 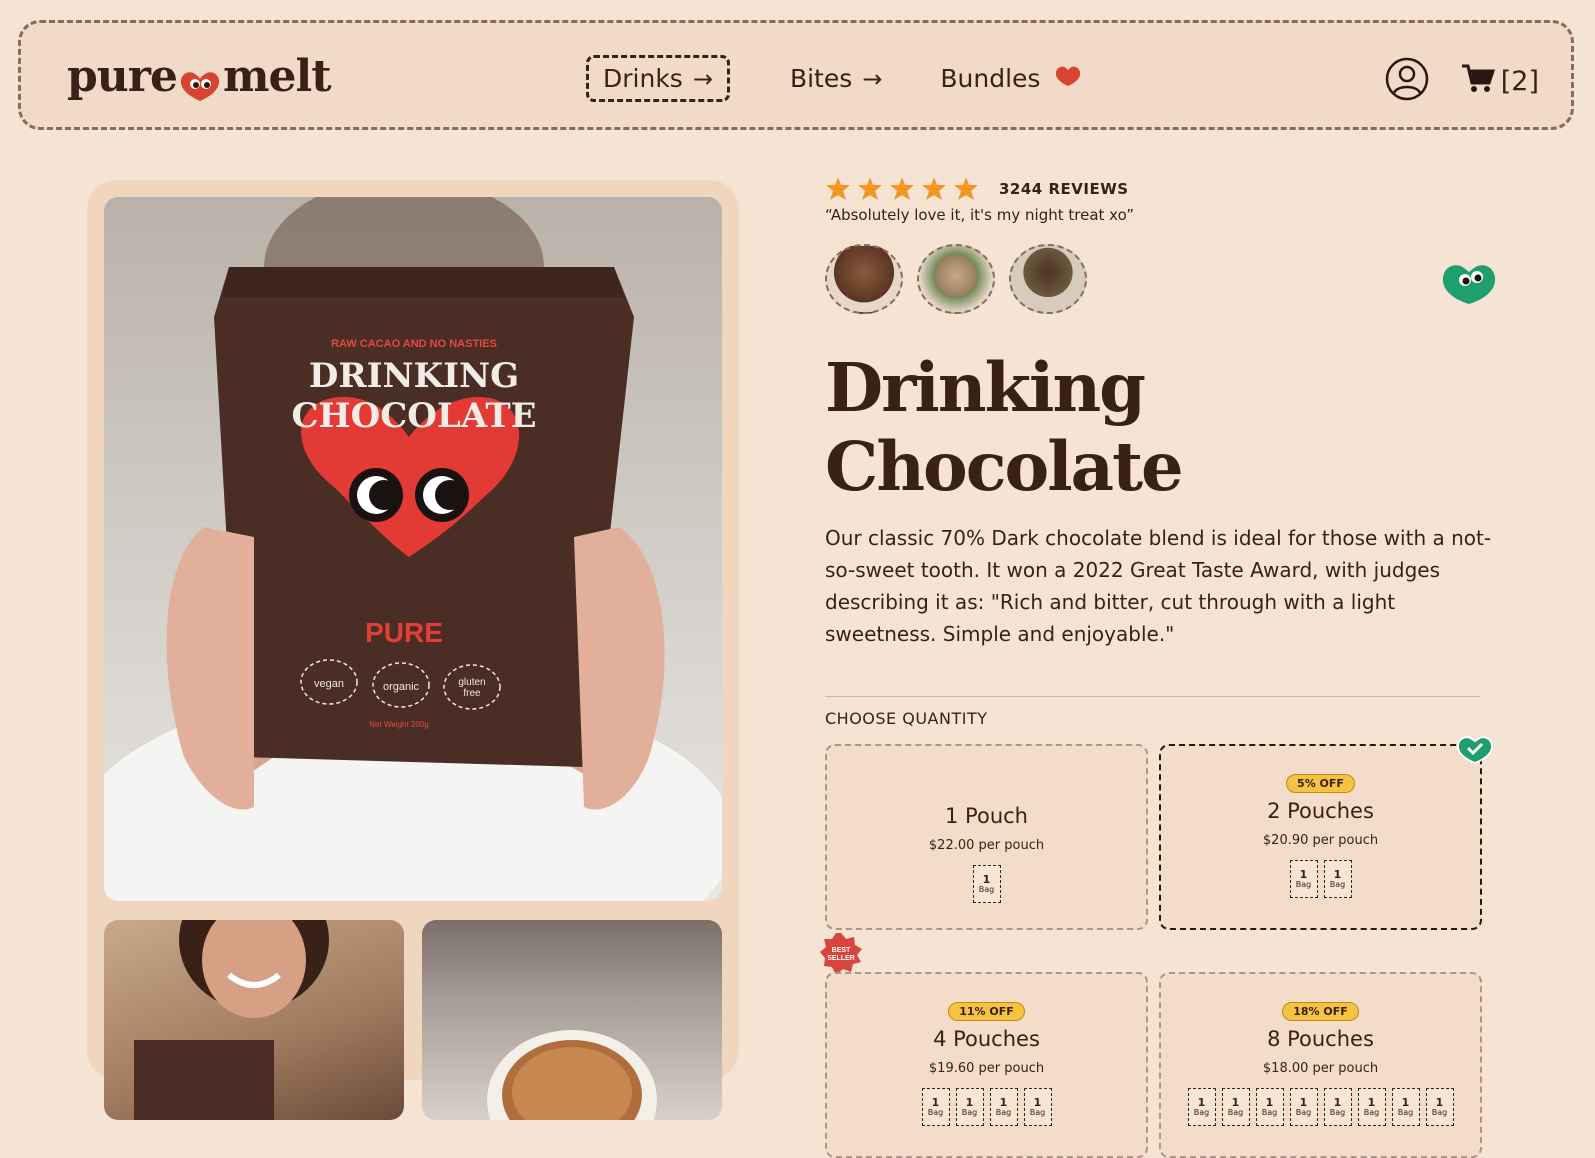 What do you see at coordinates (401, 687) in the screenshot?
I see `pack-tag-organic: organic` at bounding box center [401, 687].